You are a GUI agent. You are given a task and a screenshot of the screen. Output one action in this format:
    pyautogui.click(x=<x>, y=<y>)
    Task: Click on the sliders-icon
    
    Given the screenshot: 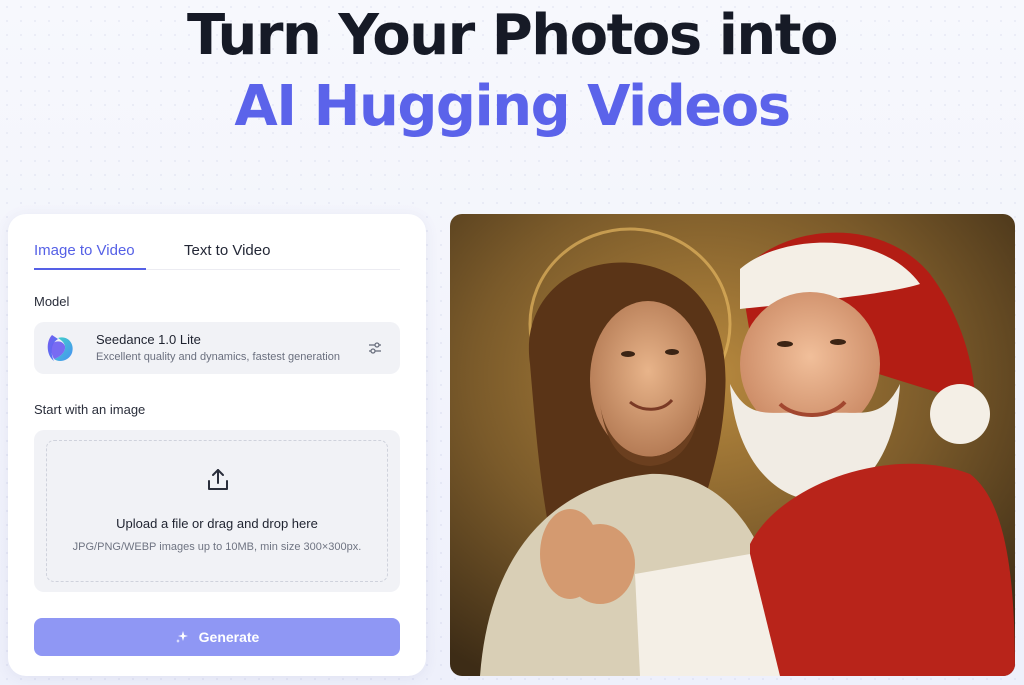 What is the action you would take?
    pyautogui.click(x=375, y=348)
    